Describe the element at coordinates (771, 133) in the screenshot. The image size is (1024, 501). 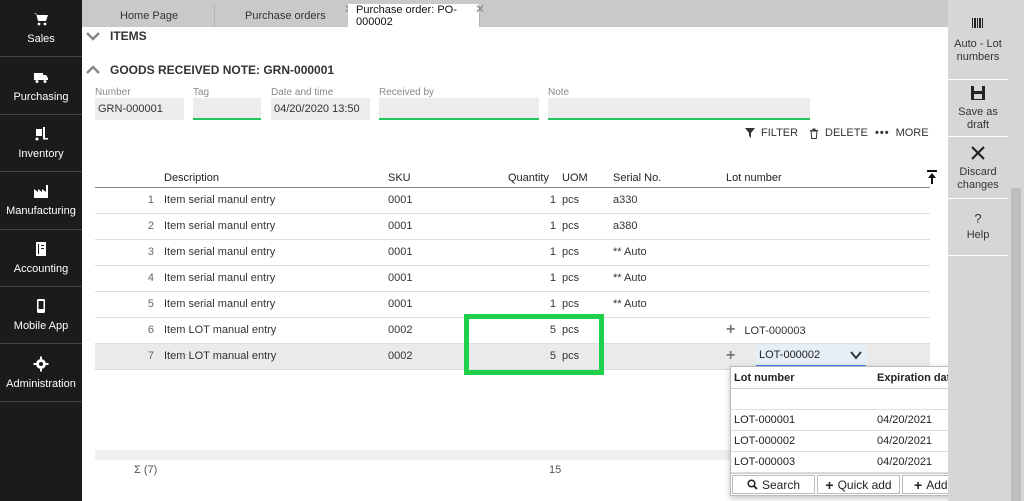
I see `filter-button: FILTER` at that location.